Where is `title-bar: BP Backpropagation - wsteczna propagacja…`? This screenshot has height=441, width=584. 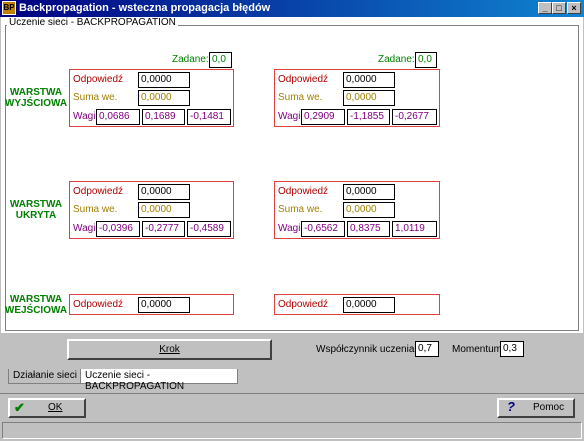 title-bar: BP Backpropagation - wsteczna propagacja… is located at coordinates (292, 8).